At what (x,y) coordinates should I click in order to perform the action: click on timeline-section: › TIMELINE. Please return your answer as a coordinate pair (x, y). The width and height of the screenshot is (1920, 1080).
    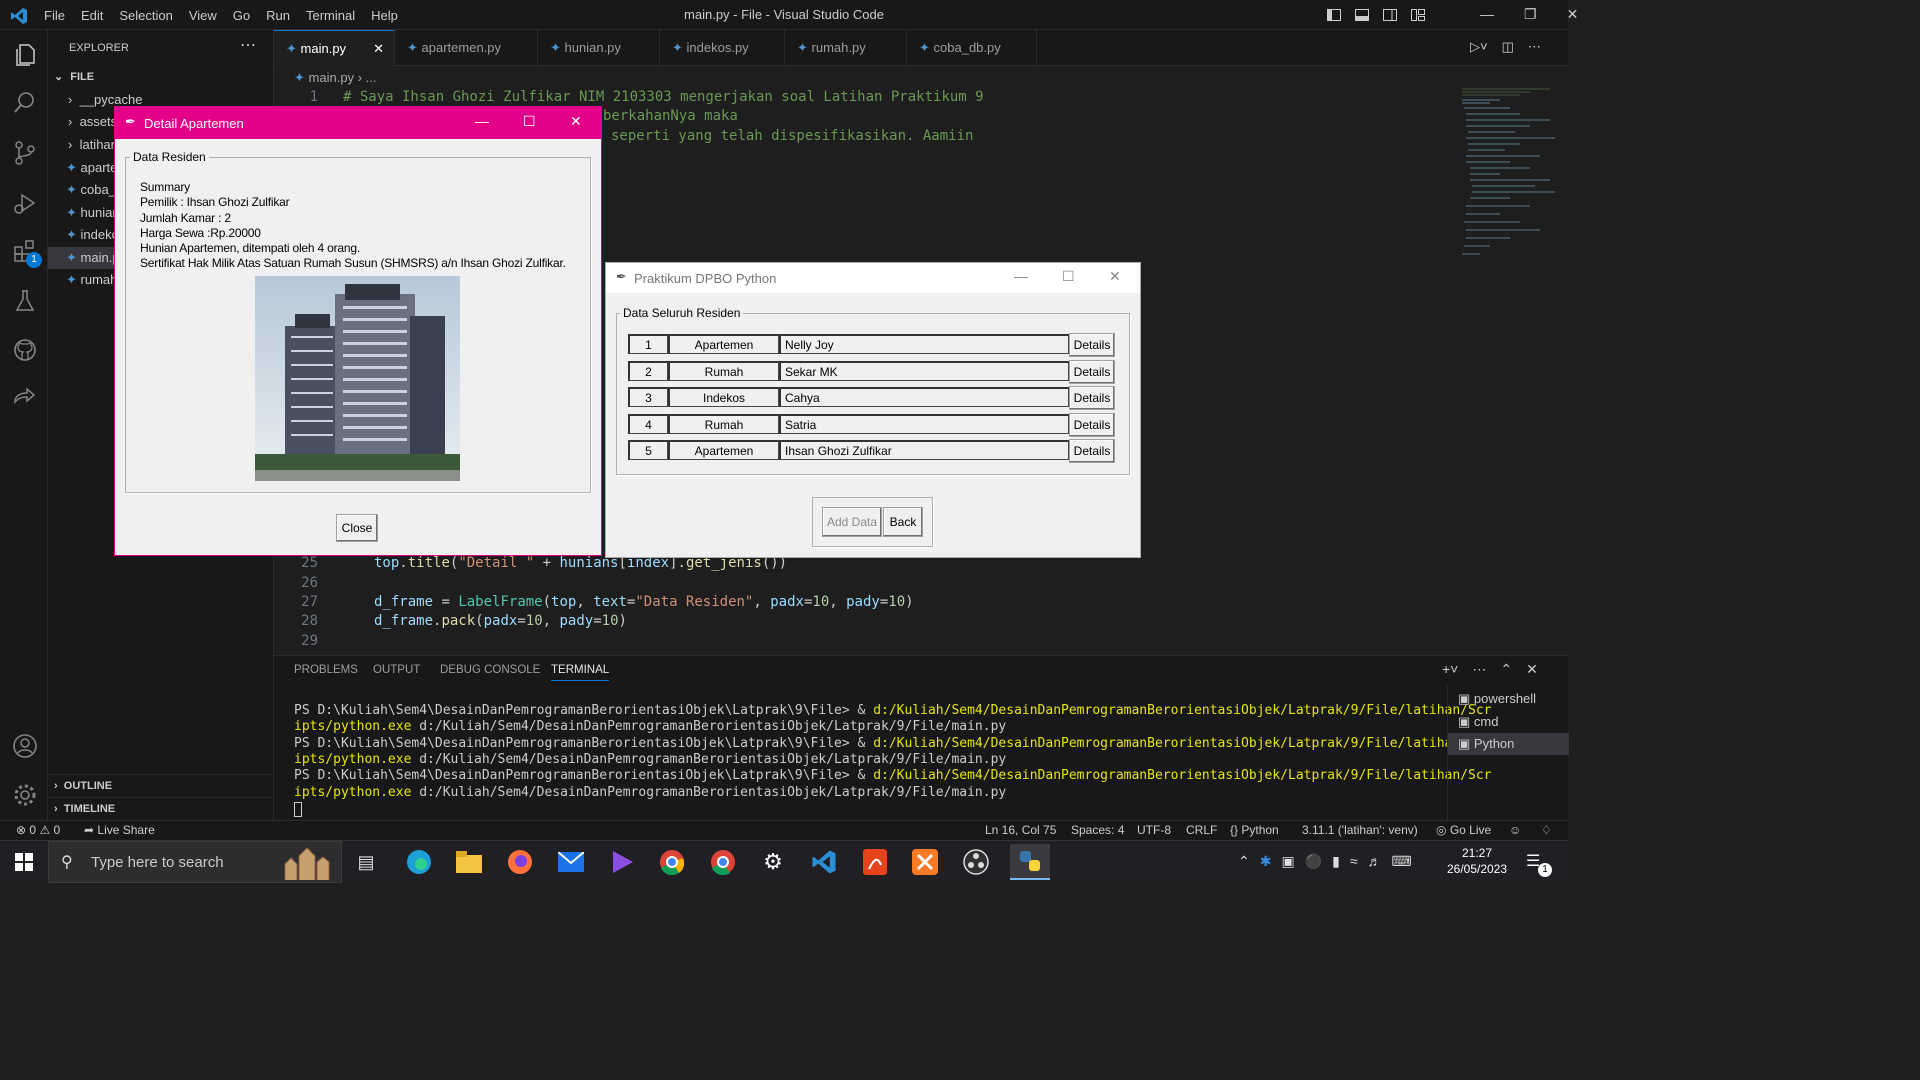
    Looking at the image, I should click on (161, 808).